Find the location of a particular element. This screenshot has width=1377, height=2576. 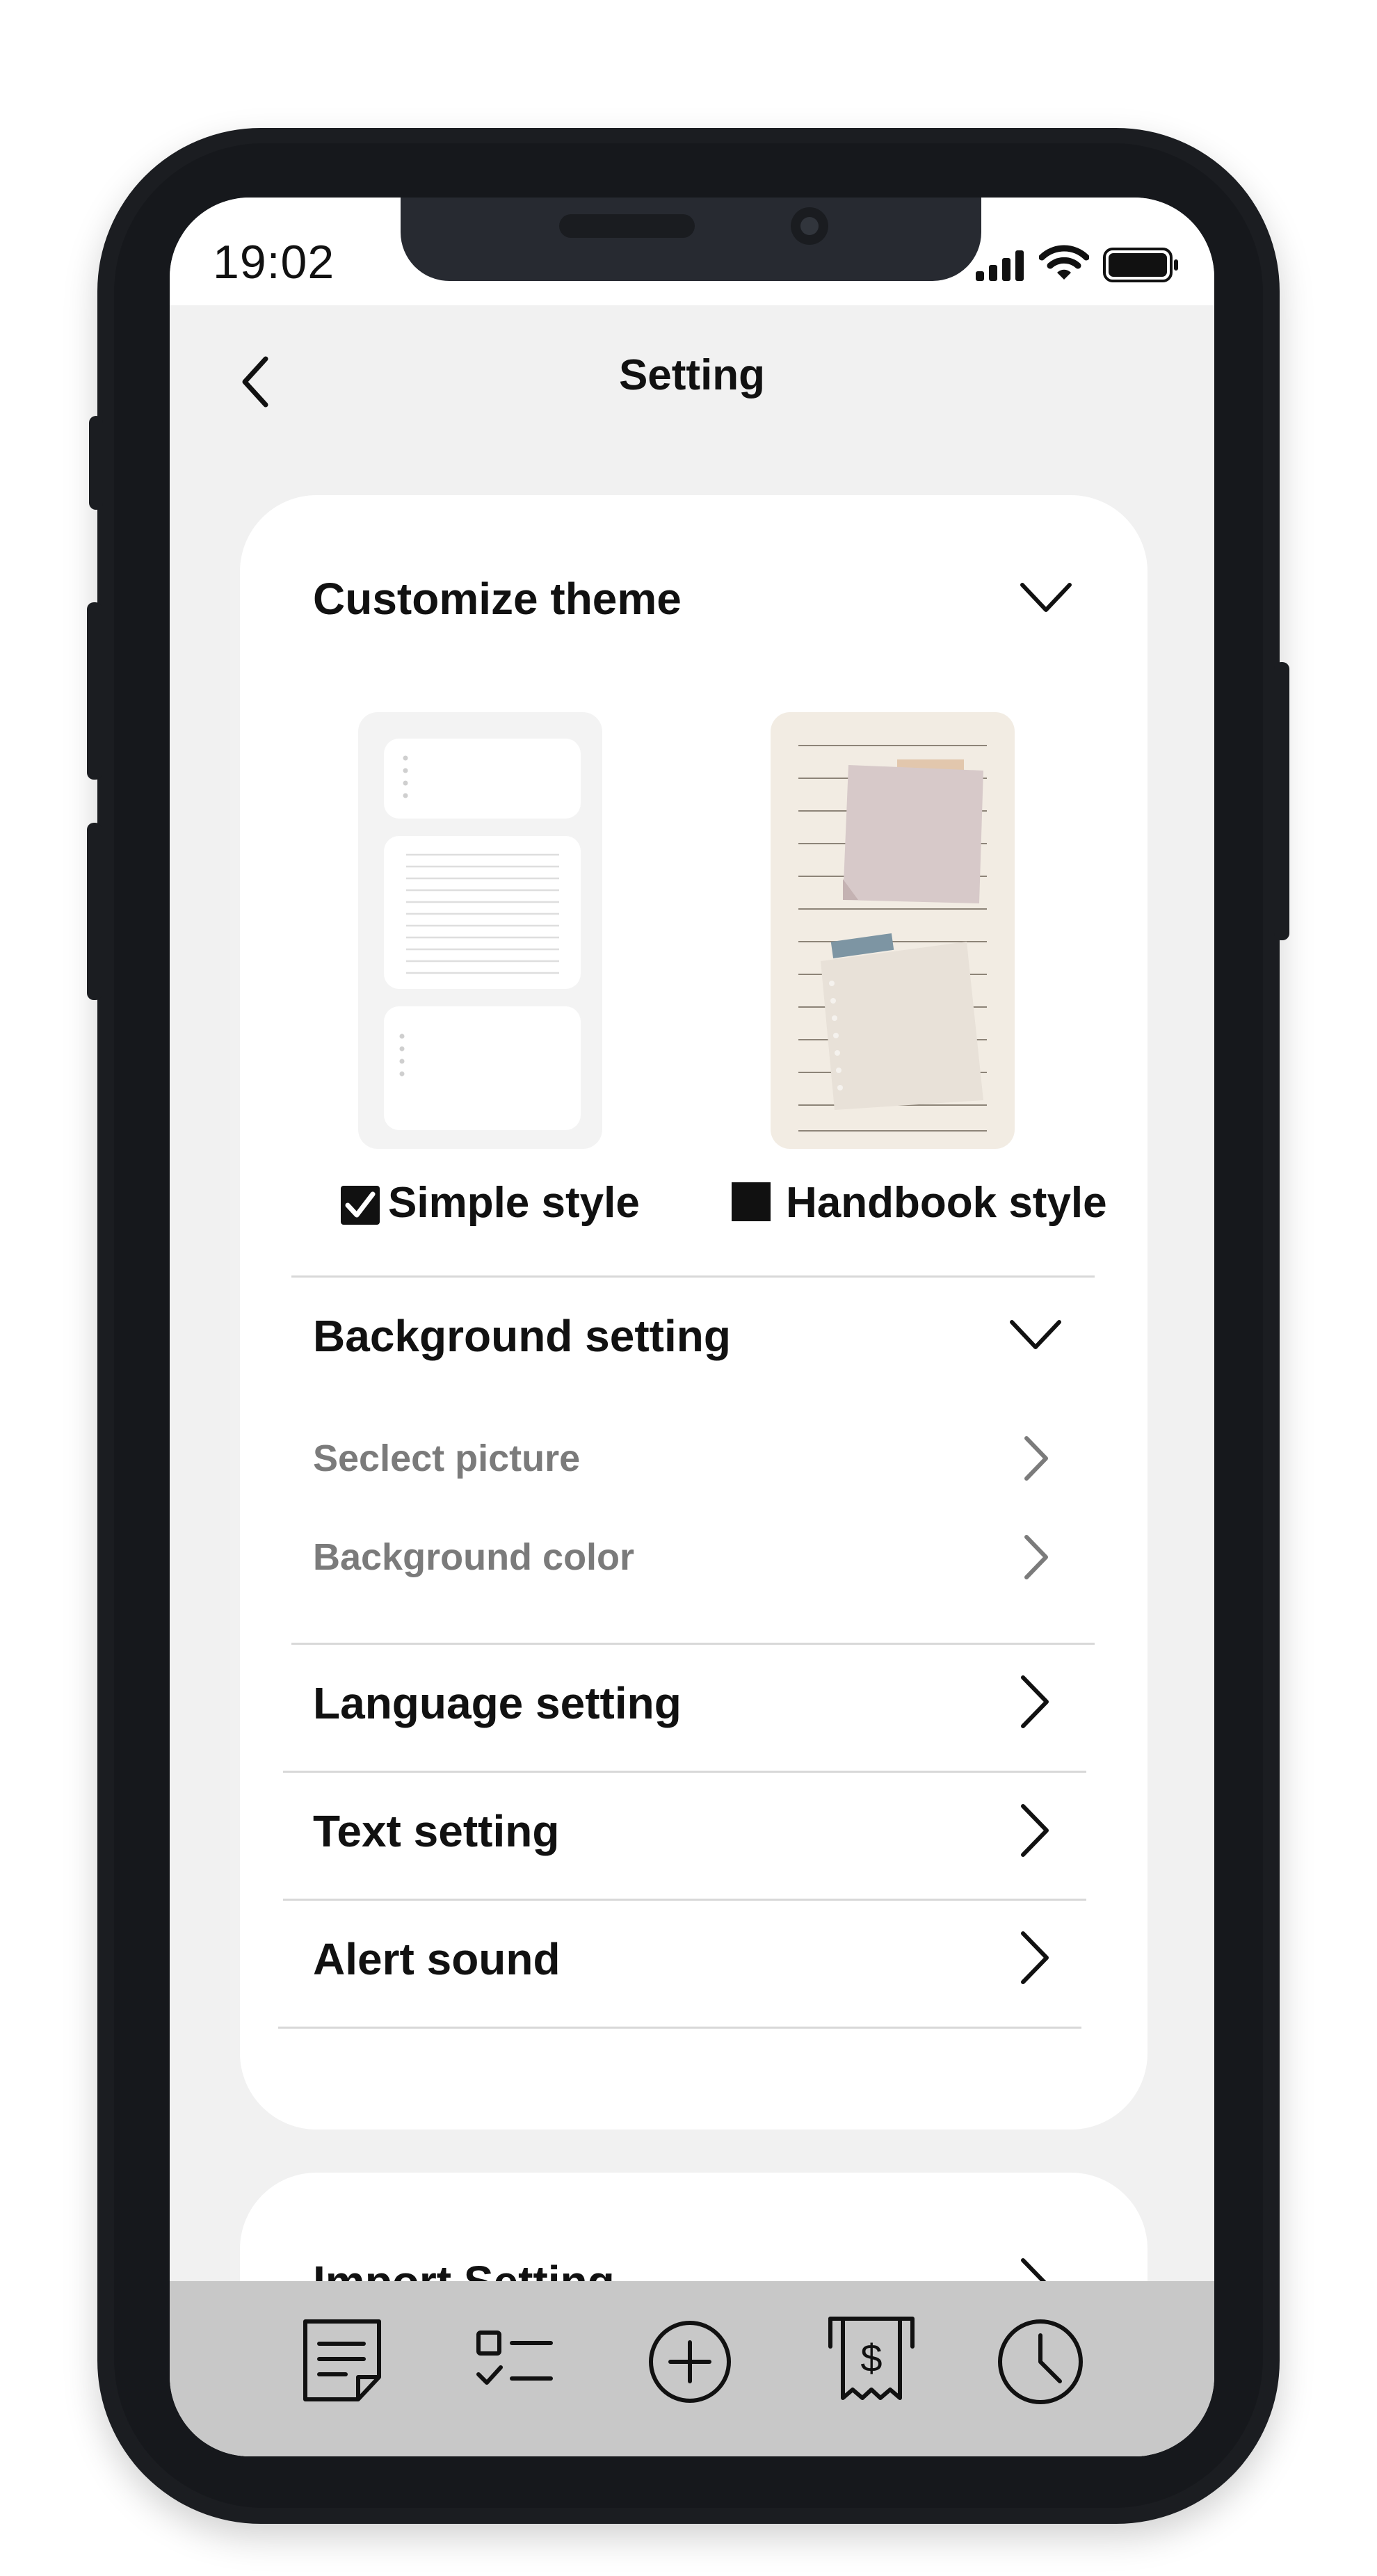

handbook-style-label: Handbook style is located at coordinates (946, 1203).